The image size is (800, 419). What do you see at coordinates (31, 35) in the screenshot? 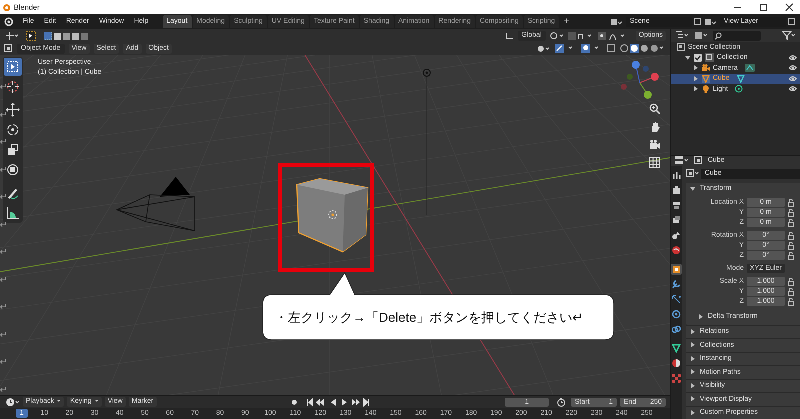
I see `select-tool-icon` at bounding box center [31, 35].